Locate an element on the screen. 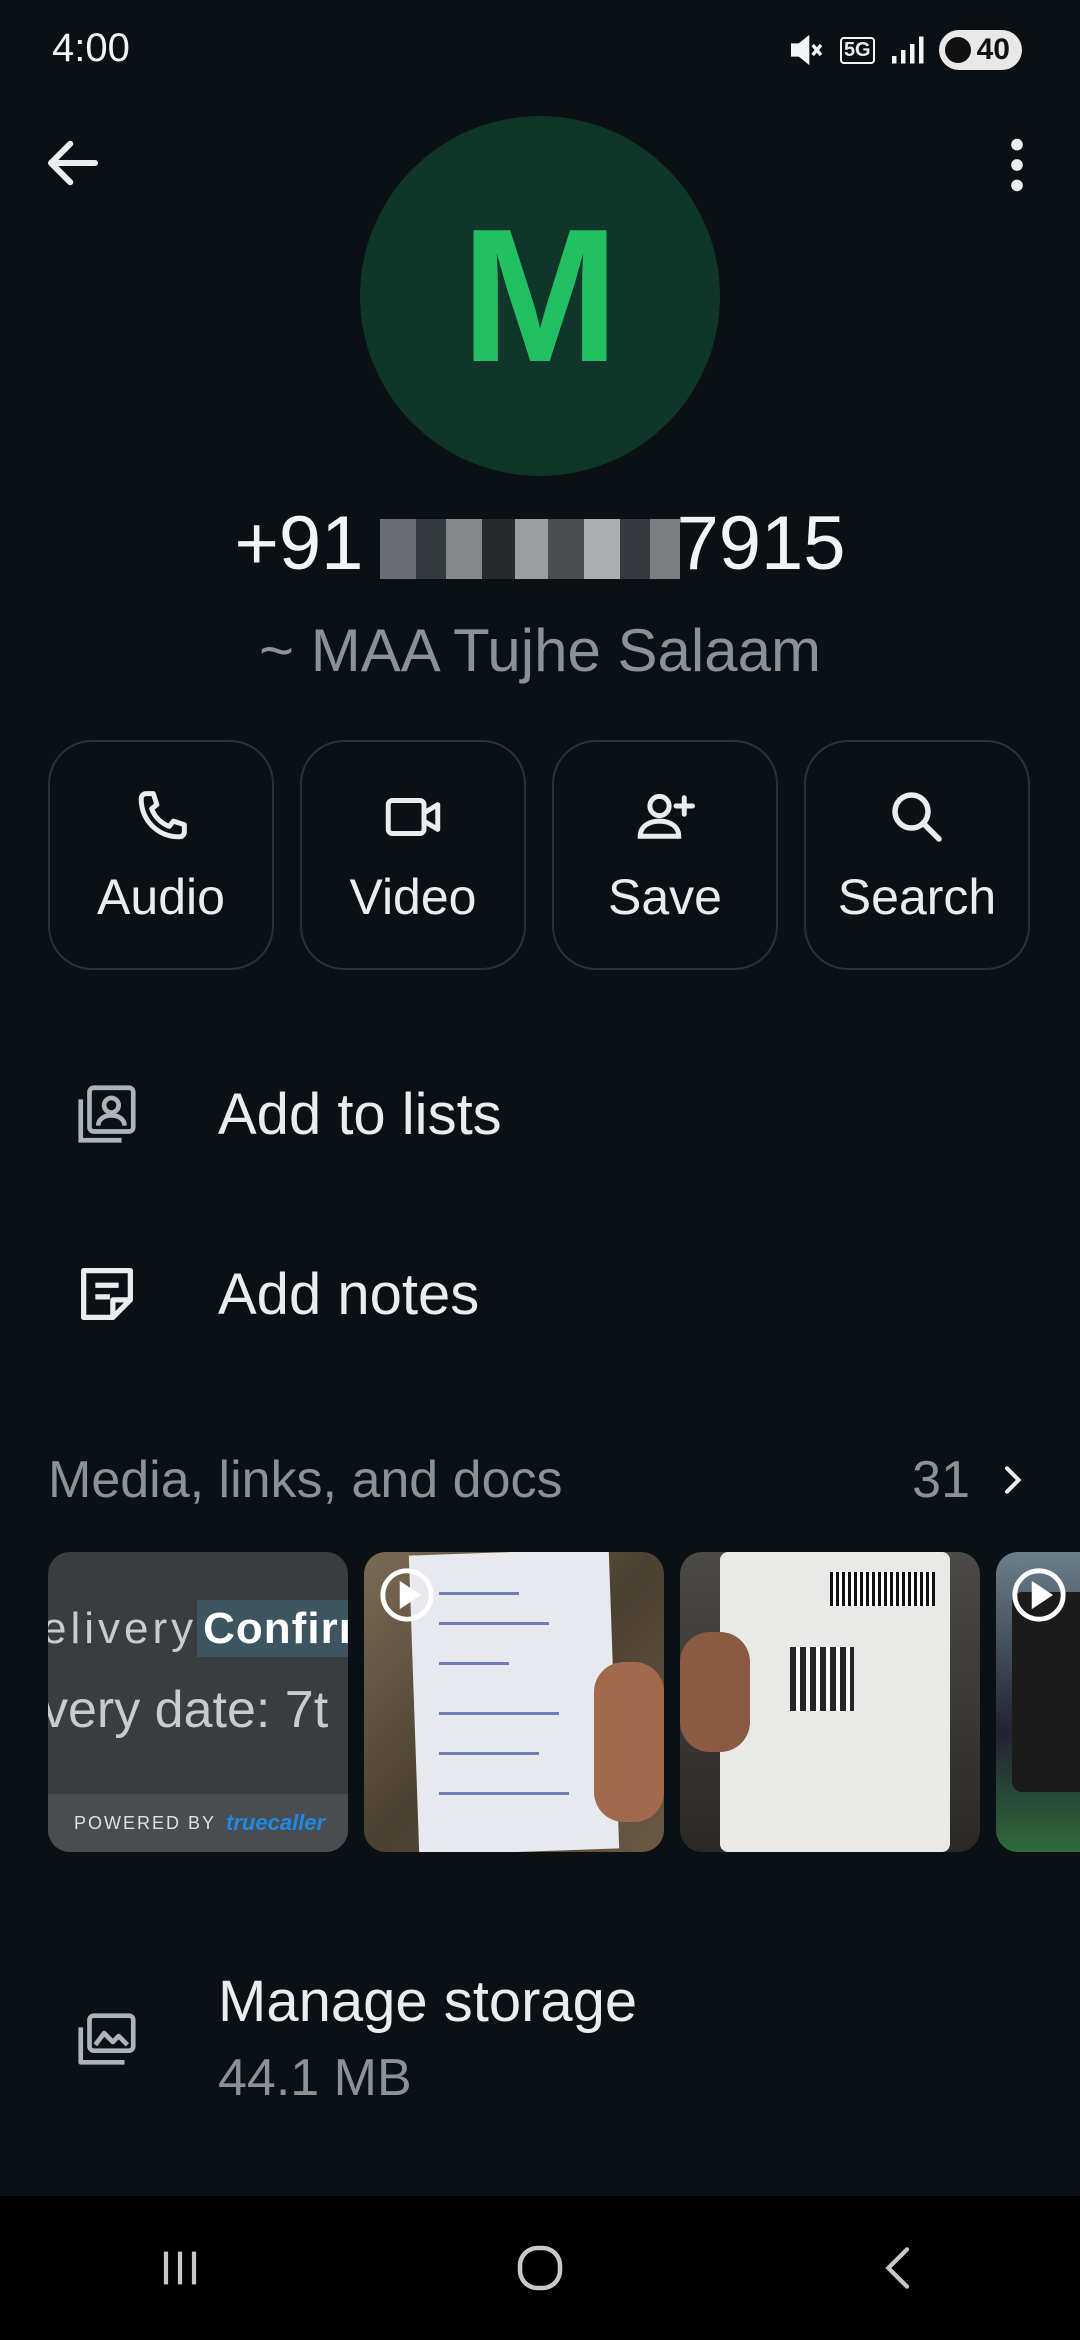 The height and width of the screenshot is (2340, 1080). chevron-left-icon is located at coordinates (897, 2268).